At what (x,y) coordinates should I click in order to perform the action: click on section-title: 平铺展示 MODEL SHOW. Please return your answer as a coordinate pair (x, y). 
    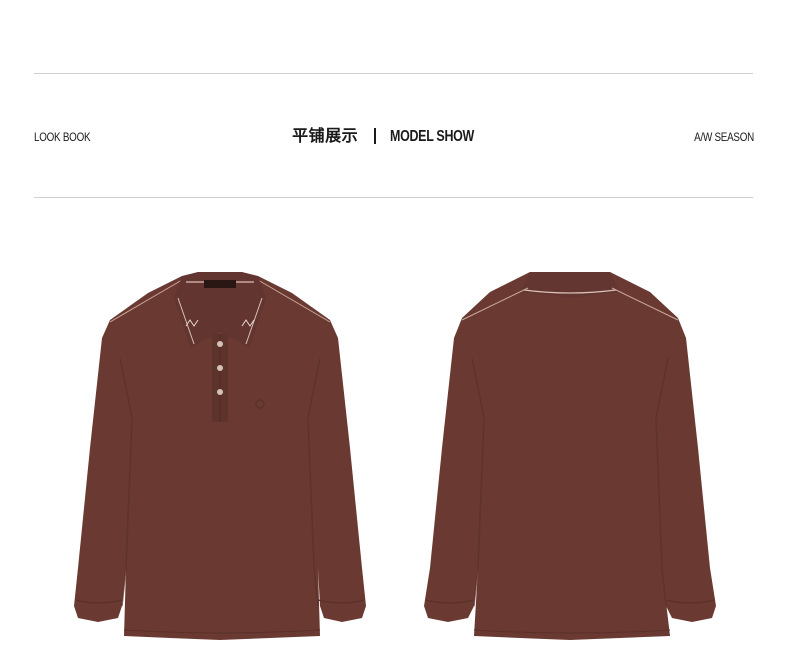
    Looking at the image, I should click on (395, 137).